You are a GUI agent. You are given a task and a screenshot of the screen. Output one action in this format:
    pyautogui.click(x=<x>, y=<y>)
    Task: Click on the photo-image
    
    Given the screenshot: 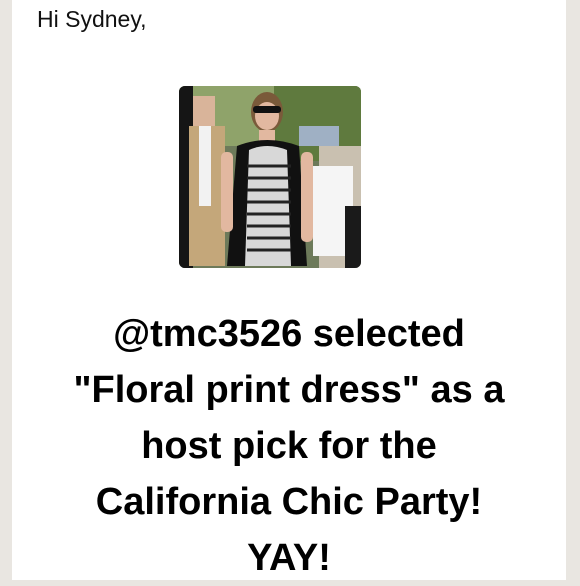 What is the action you would take?
    pyautogui.click(x=270, y=177)
    